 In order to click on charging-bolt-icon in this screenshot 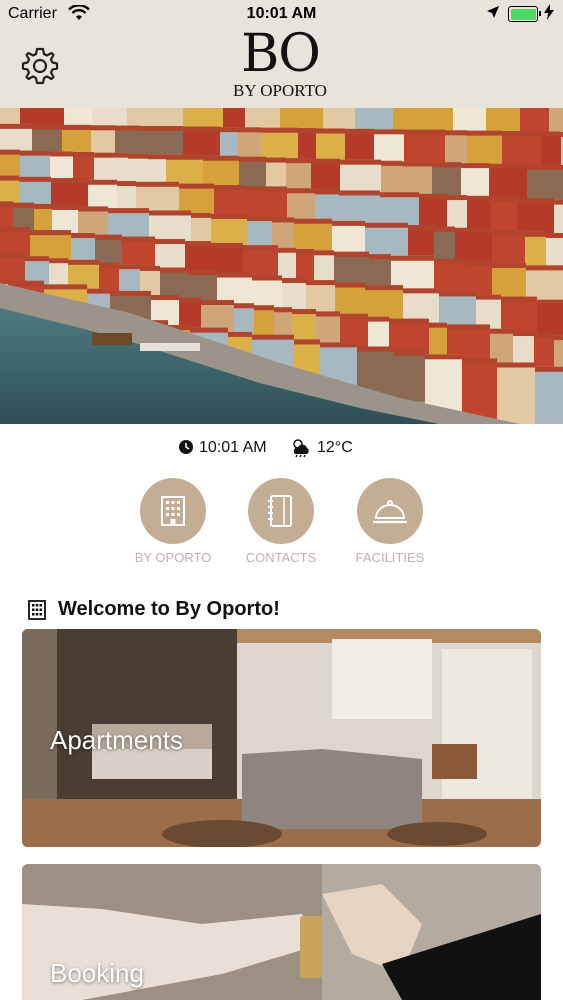, I will do `click(549, 14)`.